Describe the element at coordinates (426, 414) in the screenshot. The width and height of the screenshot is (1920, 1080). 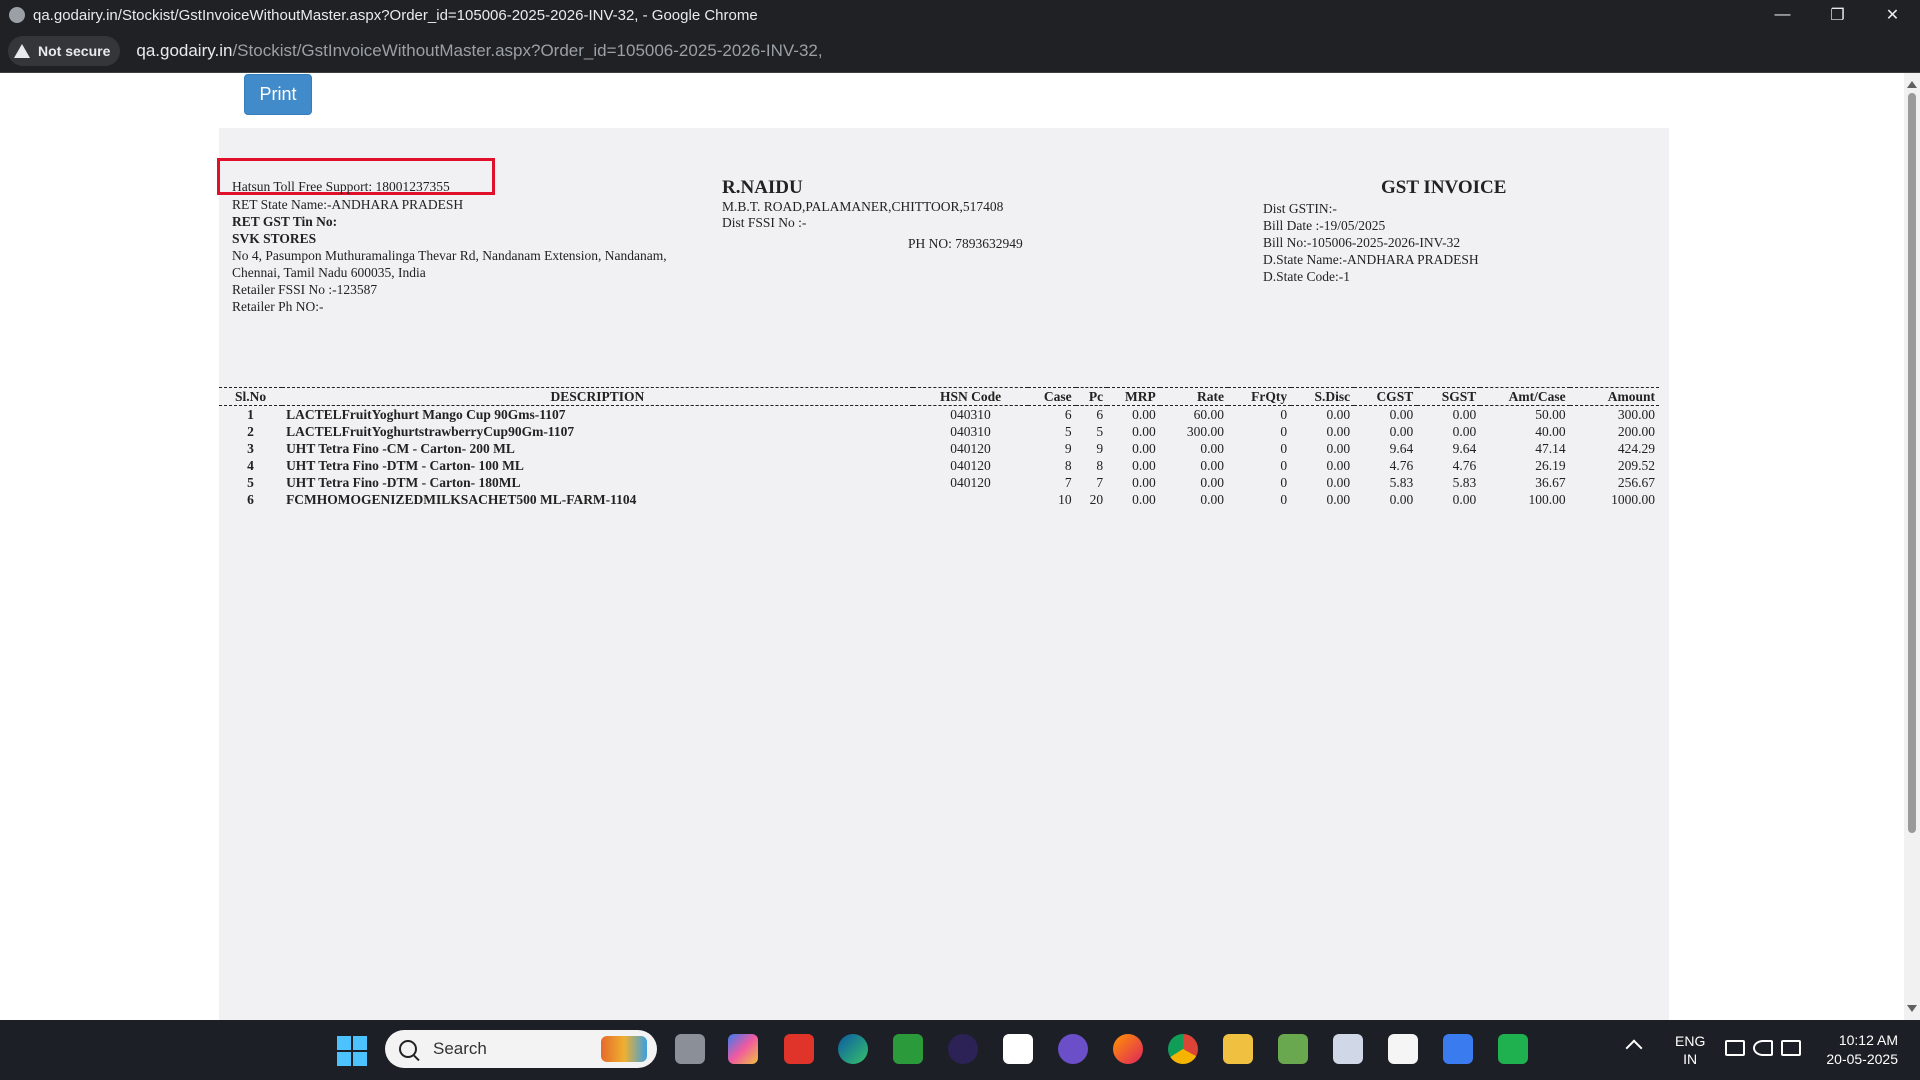
I see `cell-description: LACTELFruitYoghurt Mango Cup 90Gms-1107` at that location.